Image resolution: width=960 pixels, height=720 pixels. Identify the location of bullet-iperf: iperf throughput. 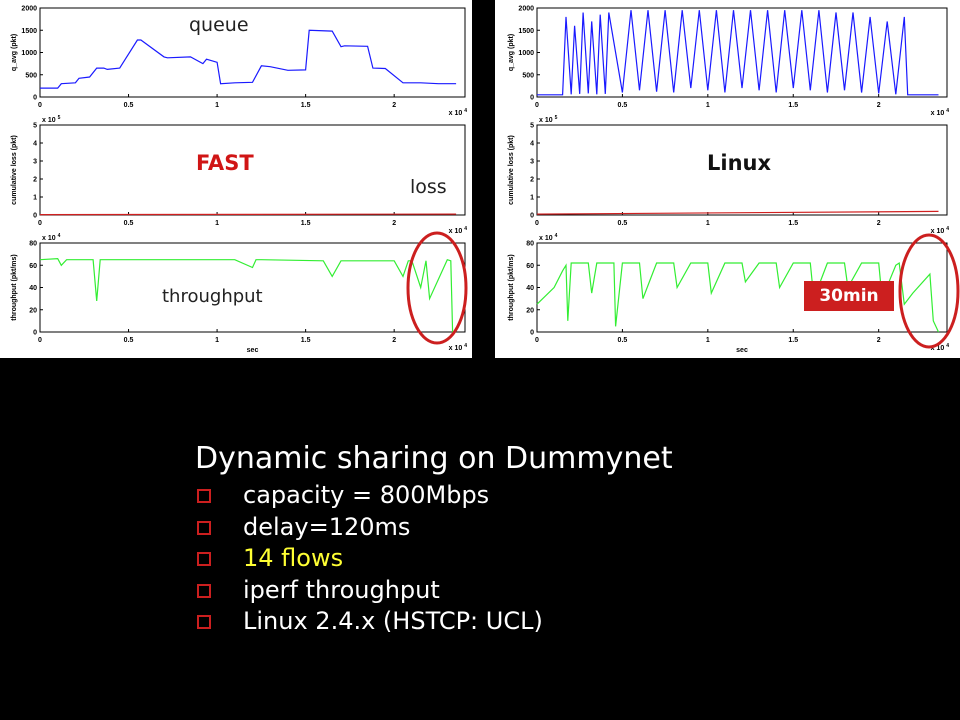
(434, 591).